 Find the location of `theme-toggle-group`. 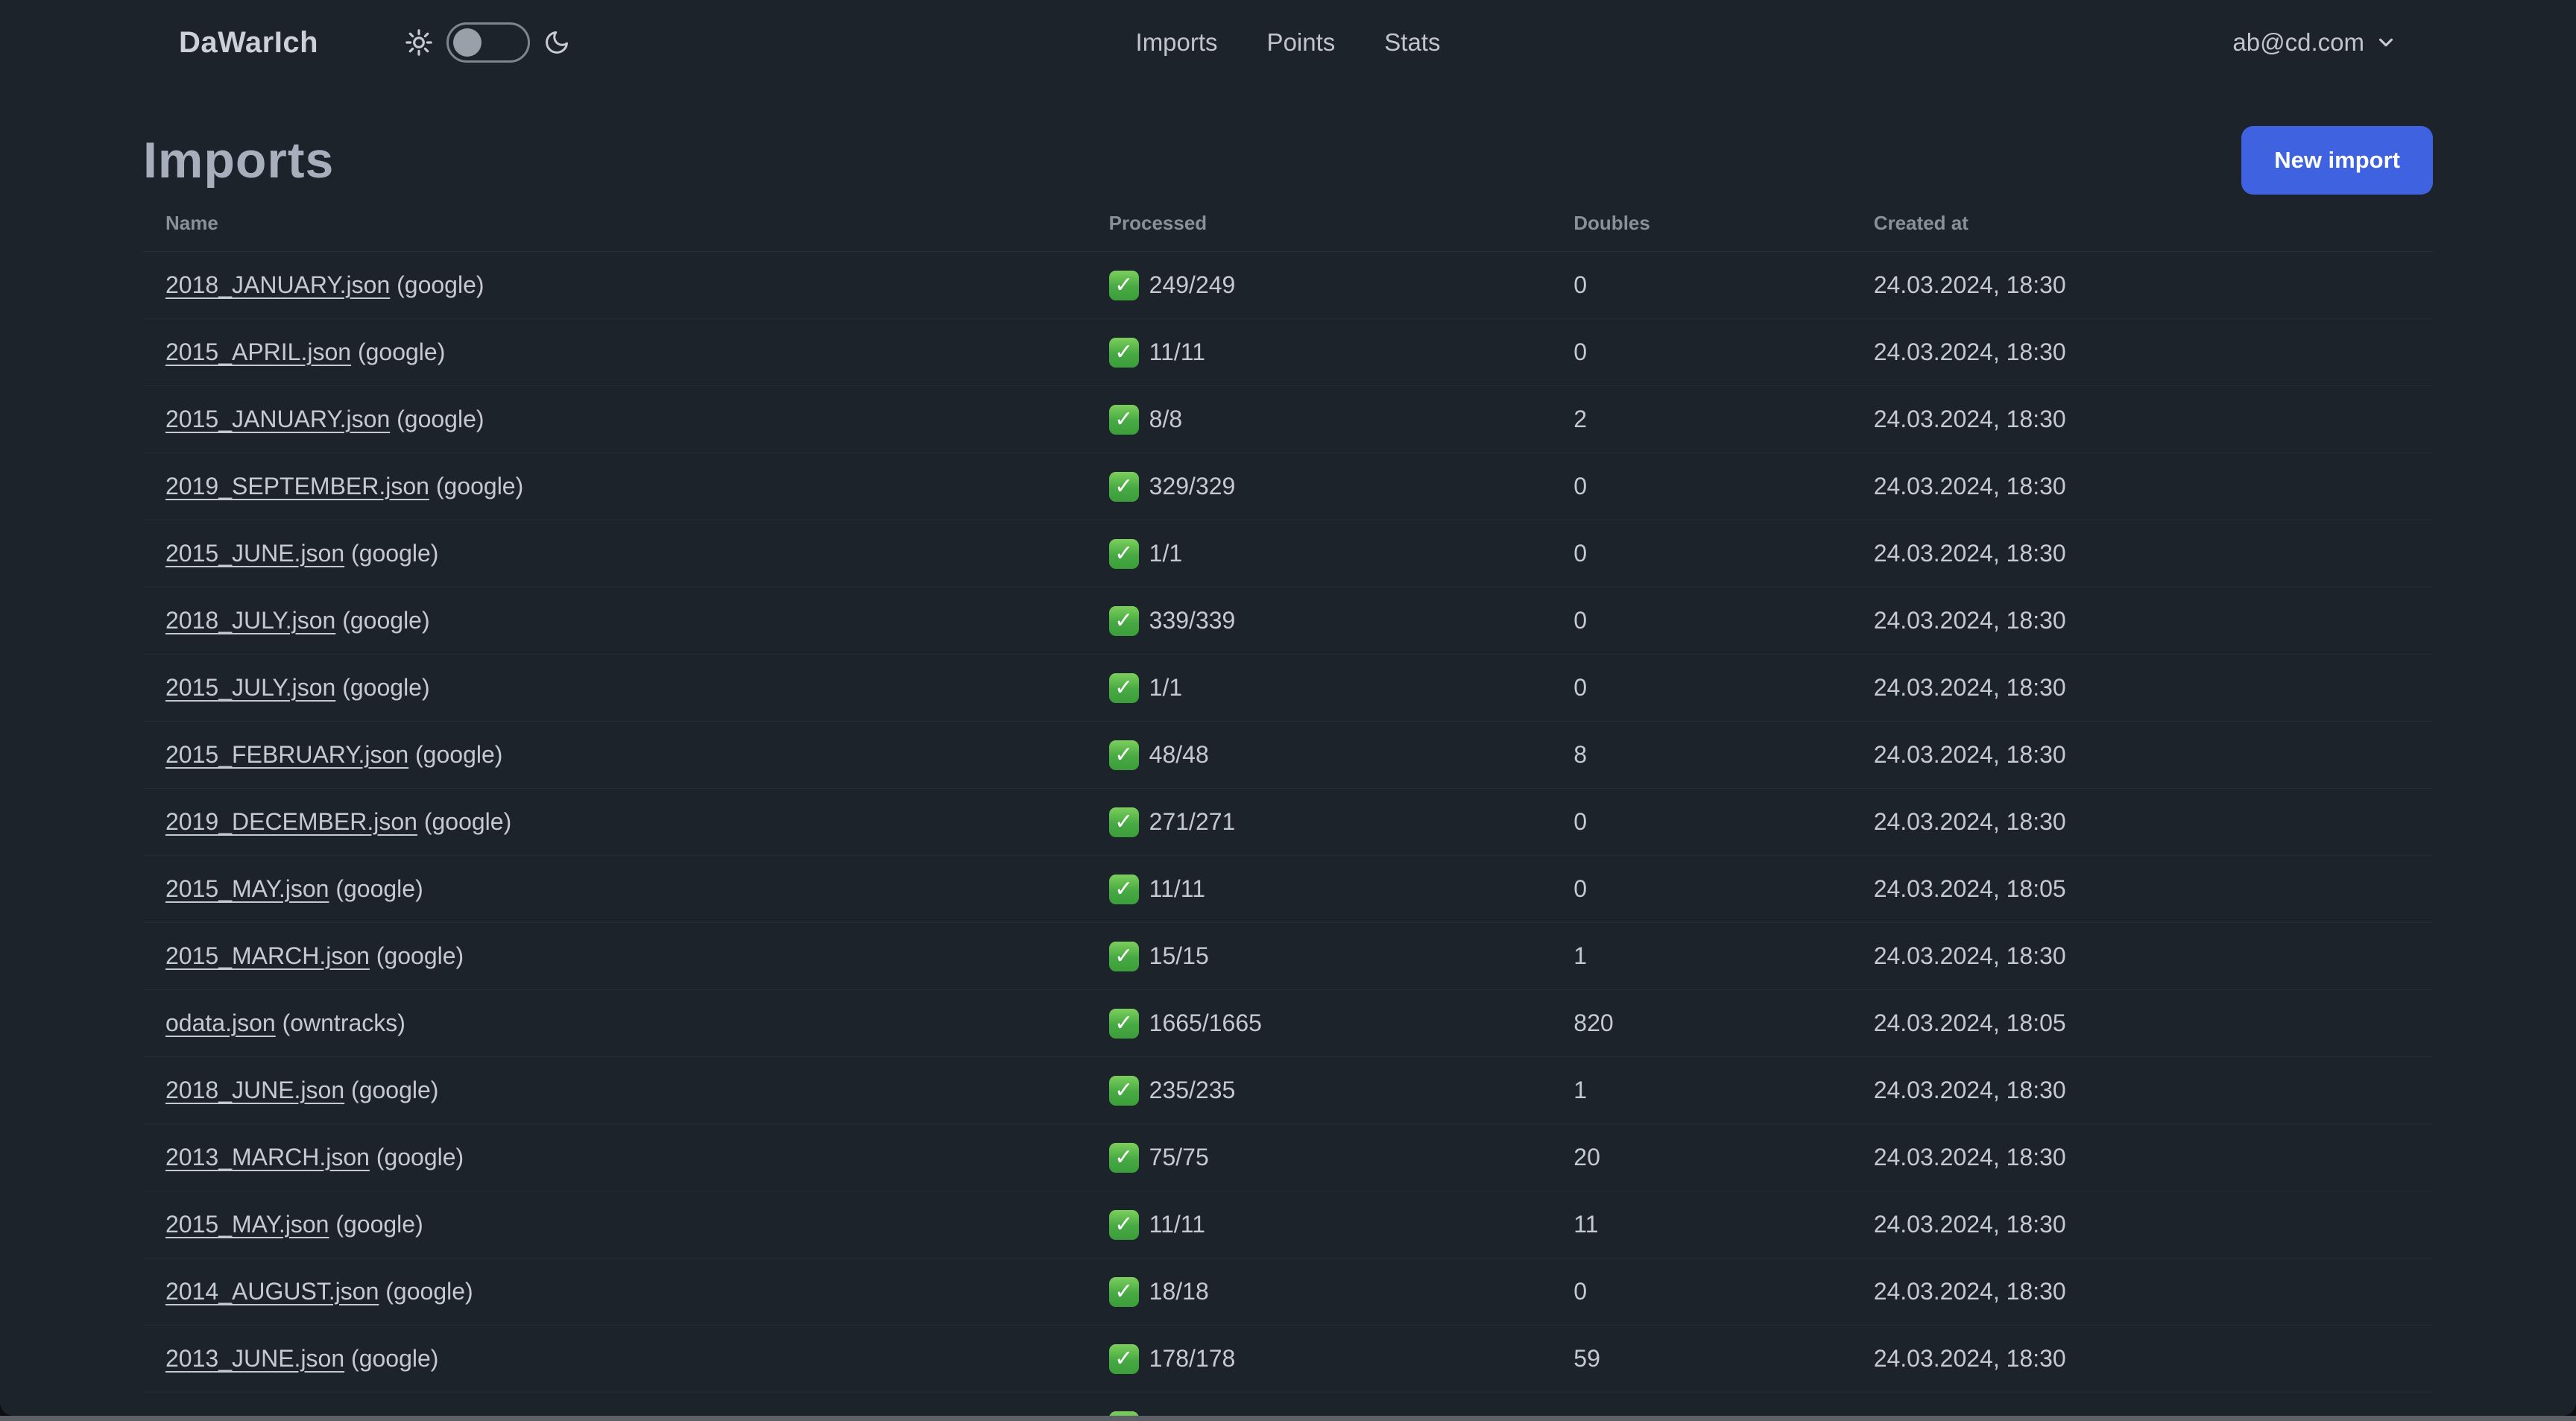

theme-toggle-group is located at coordinates (488, 42).